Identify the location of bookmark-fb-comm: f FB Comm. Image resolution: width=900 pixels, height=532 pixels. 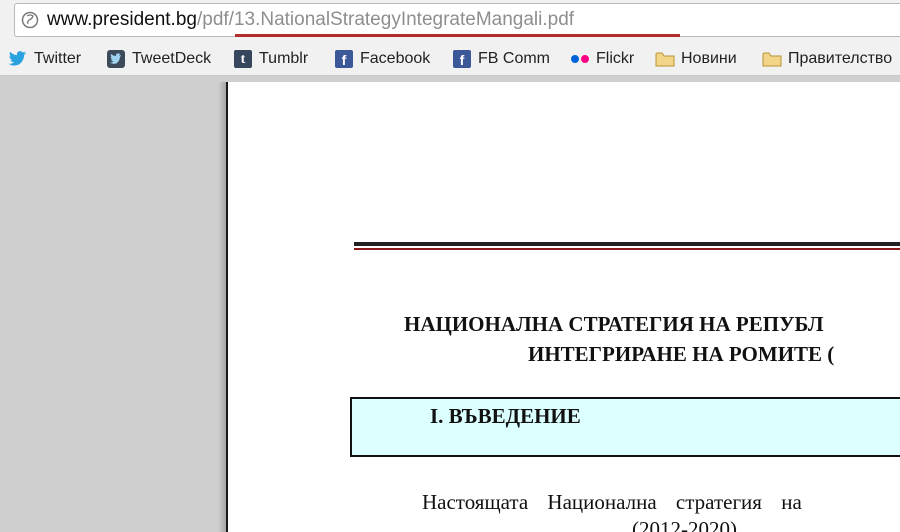
(501, 59).